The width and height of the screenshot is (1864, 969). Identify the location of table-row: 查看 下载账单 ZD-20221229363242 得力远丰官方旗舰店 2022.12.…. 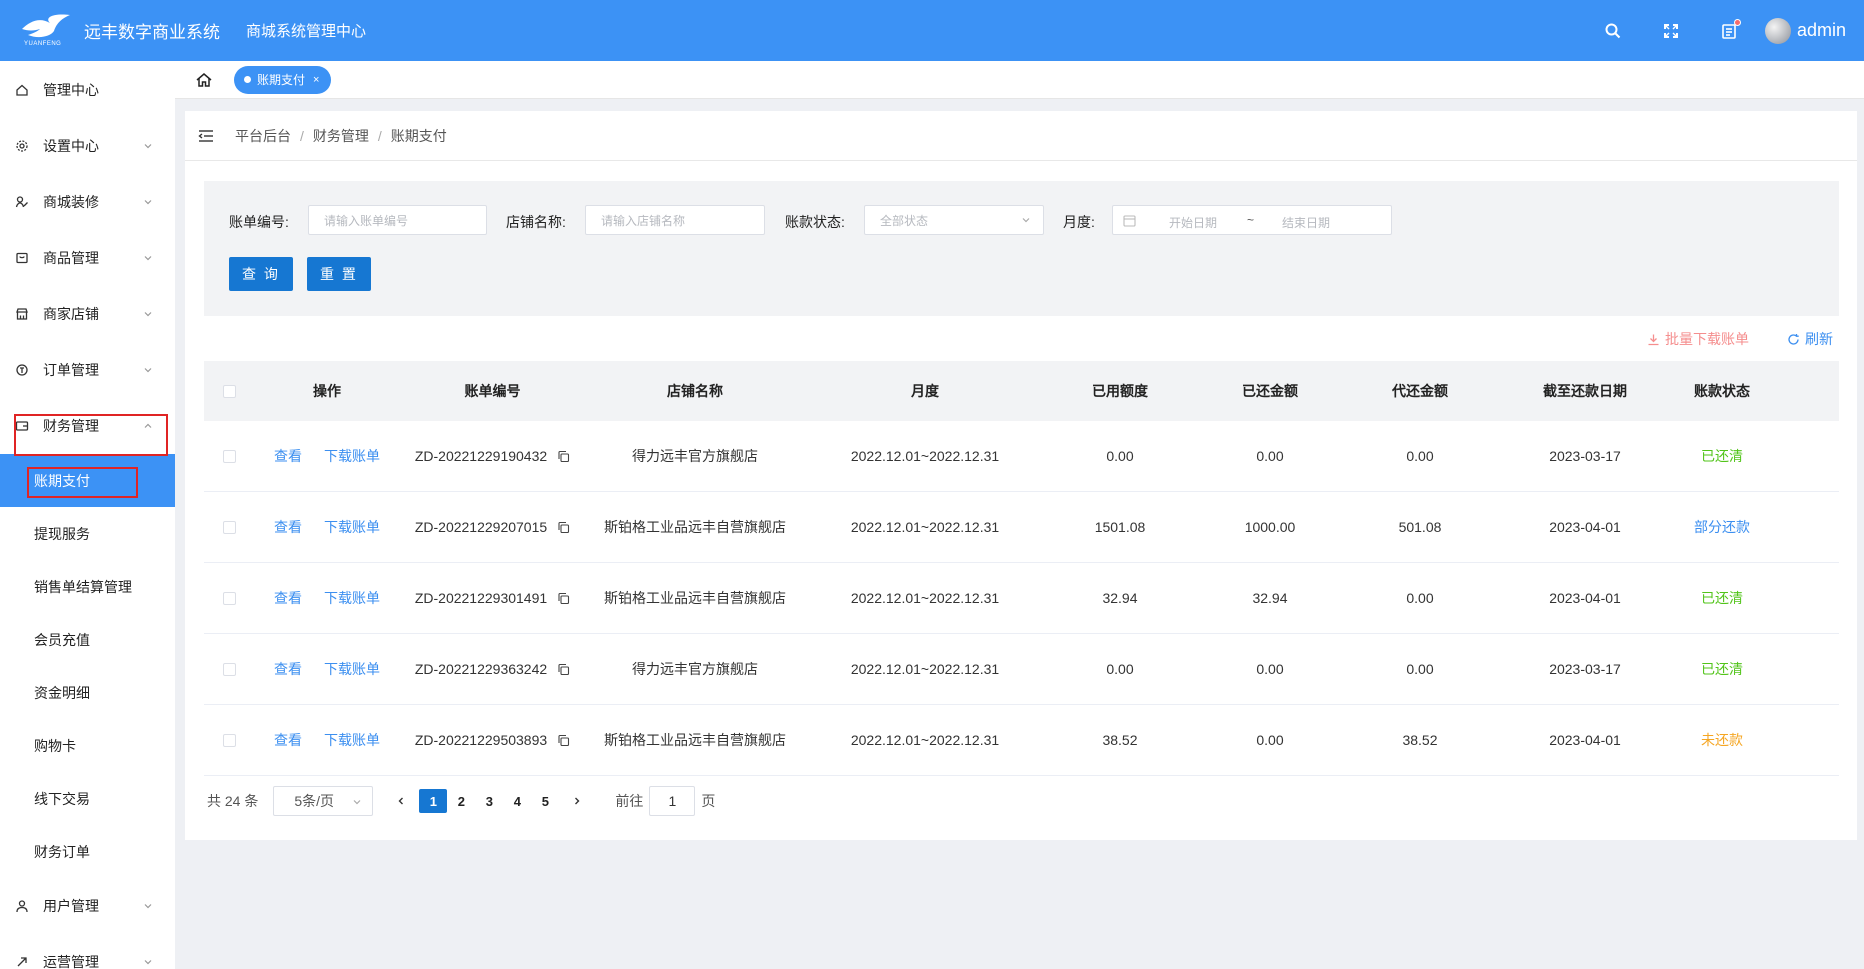
(1021, 669).